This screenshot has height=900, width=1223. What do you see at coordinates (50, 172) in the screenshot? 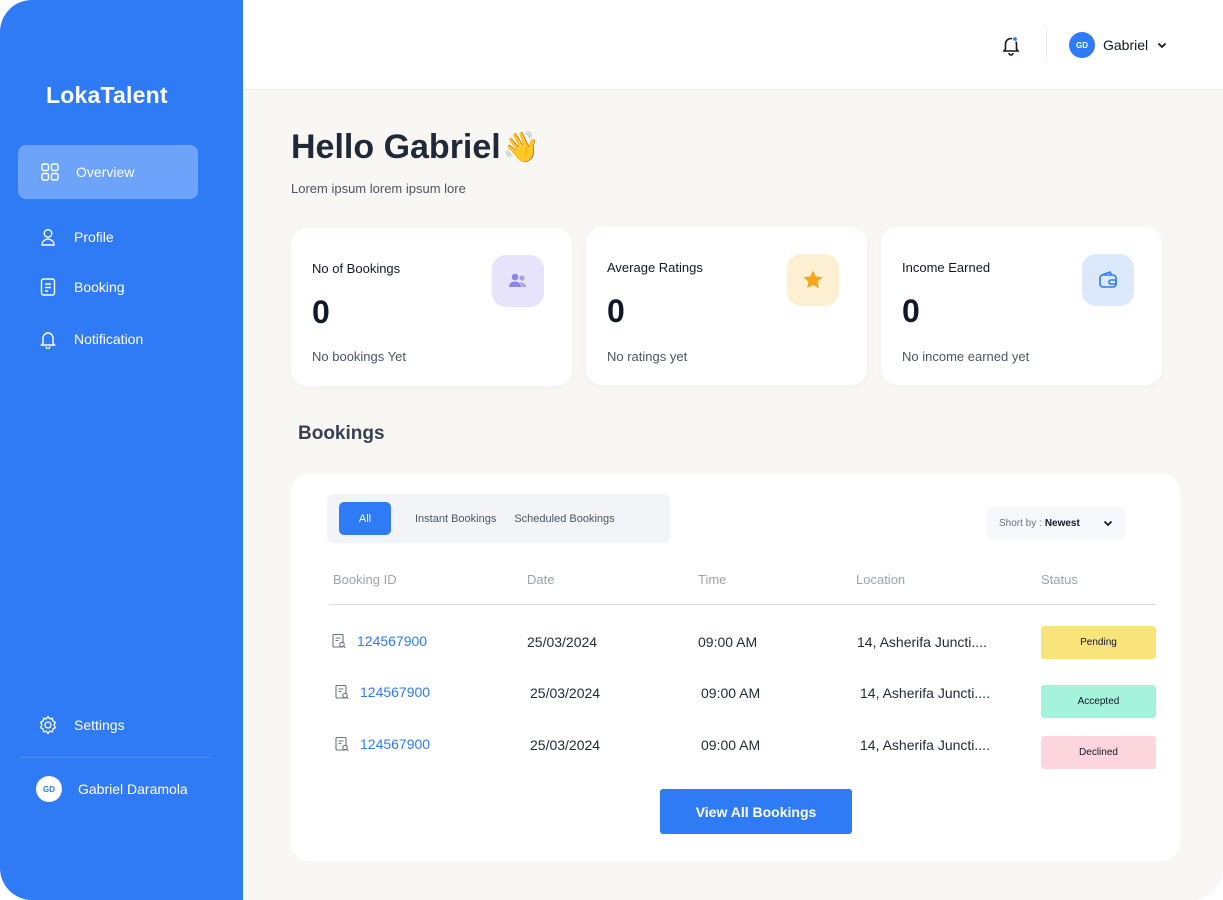
I see `grid-icon` at bounding box center [50, 172].